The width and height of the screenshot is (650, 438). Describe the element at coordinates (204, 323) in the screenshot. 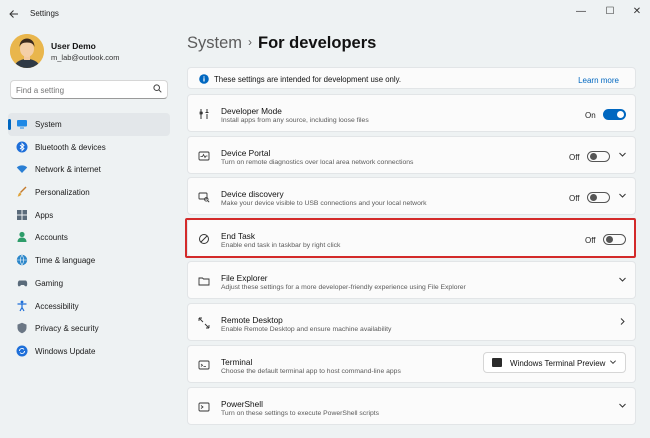

I see `remote-desktop-icon` at that location.